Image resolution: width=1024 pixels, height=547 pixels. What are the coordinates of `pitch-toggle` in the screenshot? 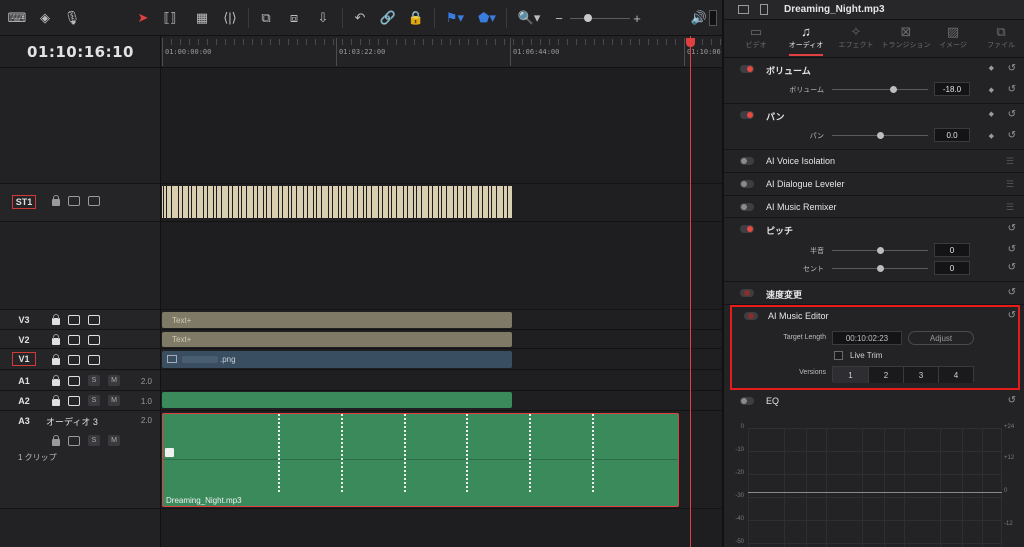 It's located at (747, 229).